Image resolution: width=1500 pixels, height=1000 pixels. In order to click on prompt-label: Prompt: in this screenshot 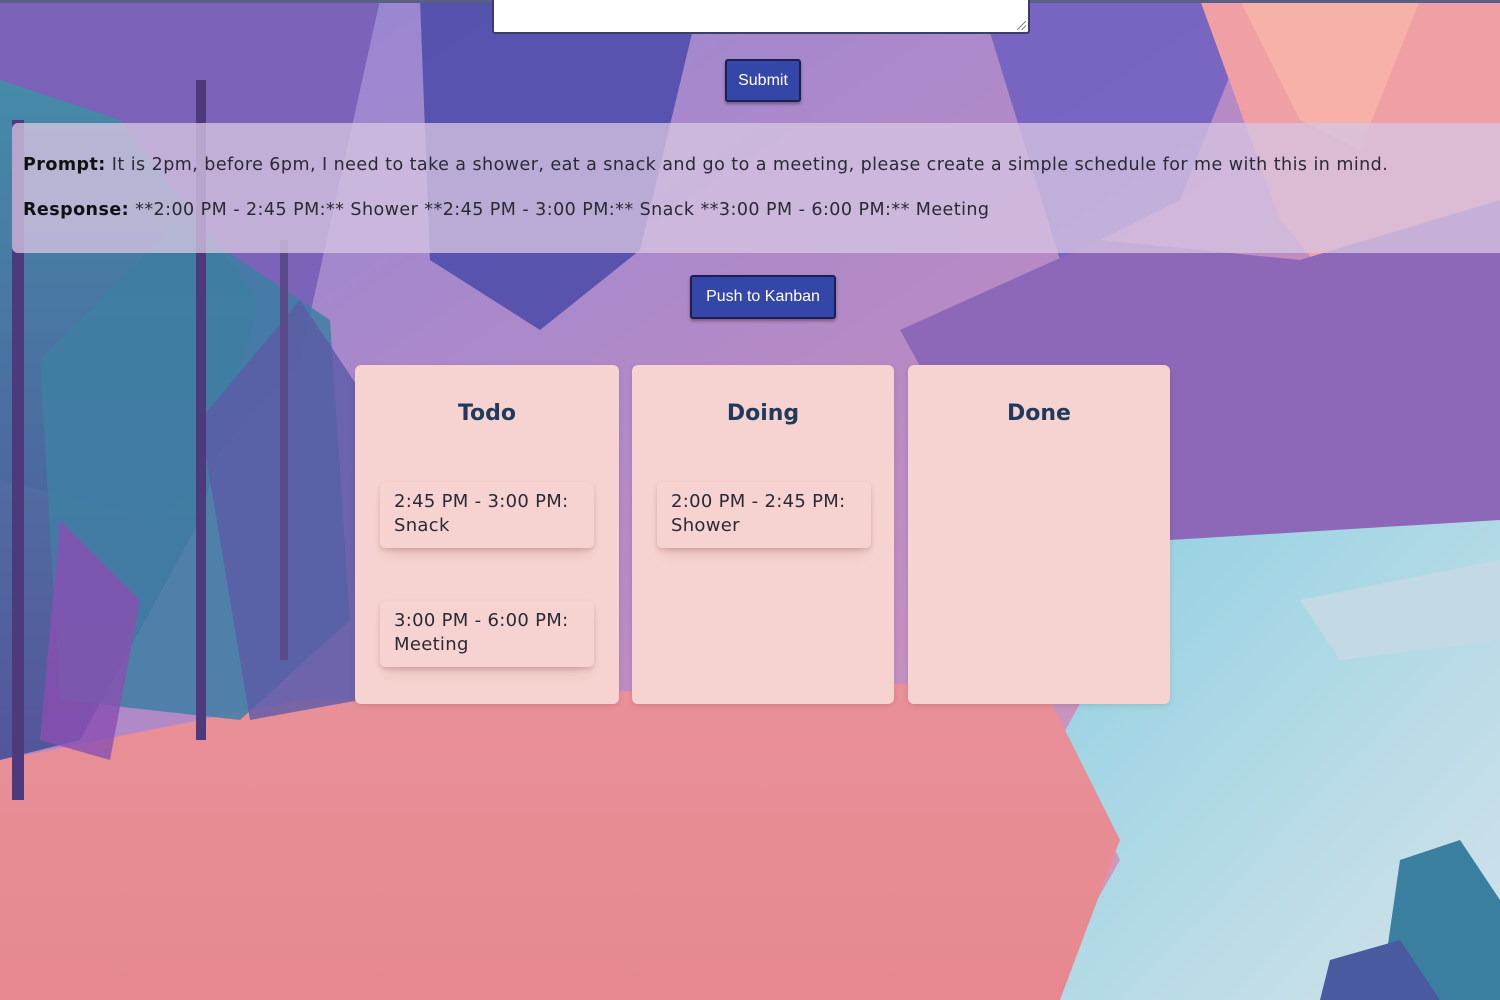, I will do `click(64, 165)`.